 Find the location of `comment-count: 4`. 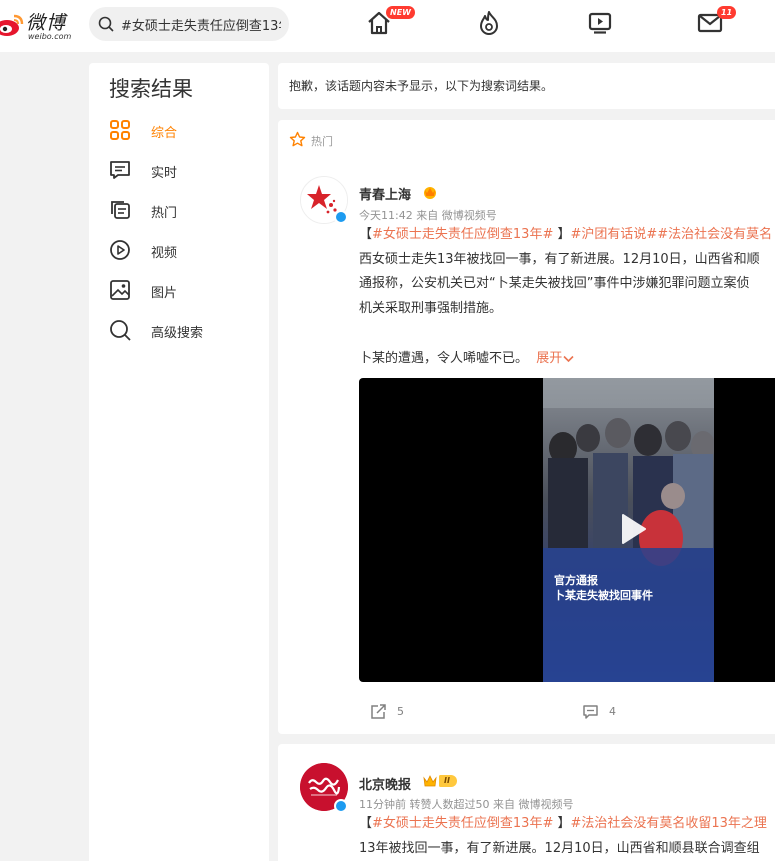

comment-count: 4 is located at coordinates (612, 711).